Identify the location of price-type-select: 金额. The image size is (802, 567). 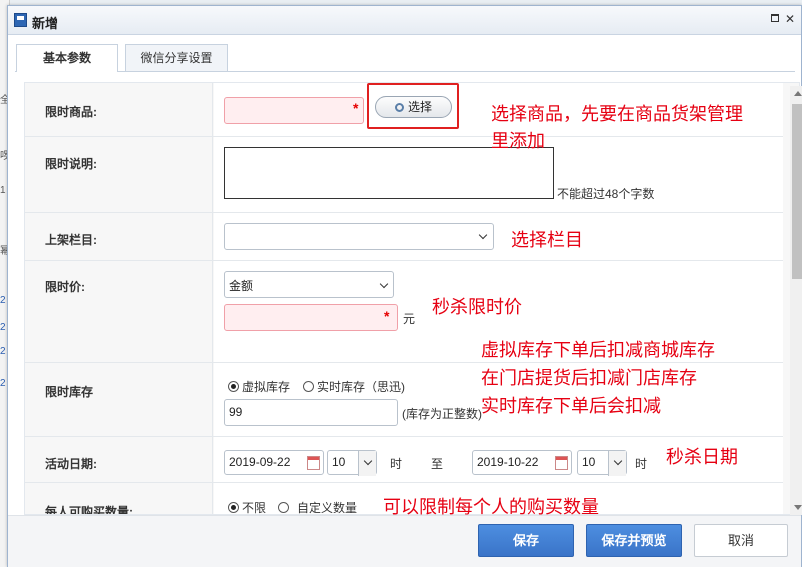
(309, 284).